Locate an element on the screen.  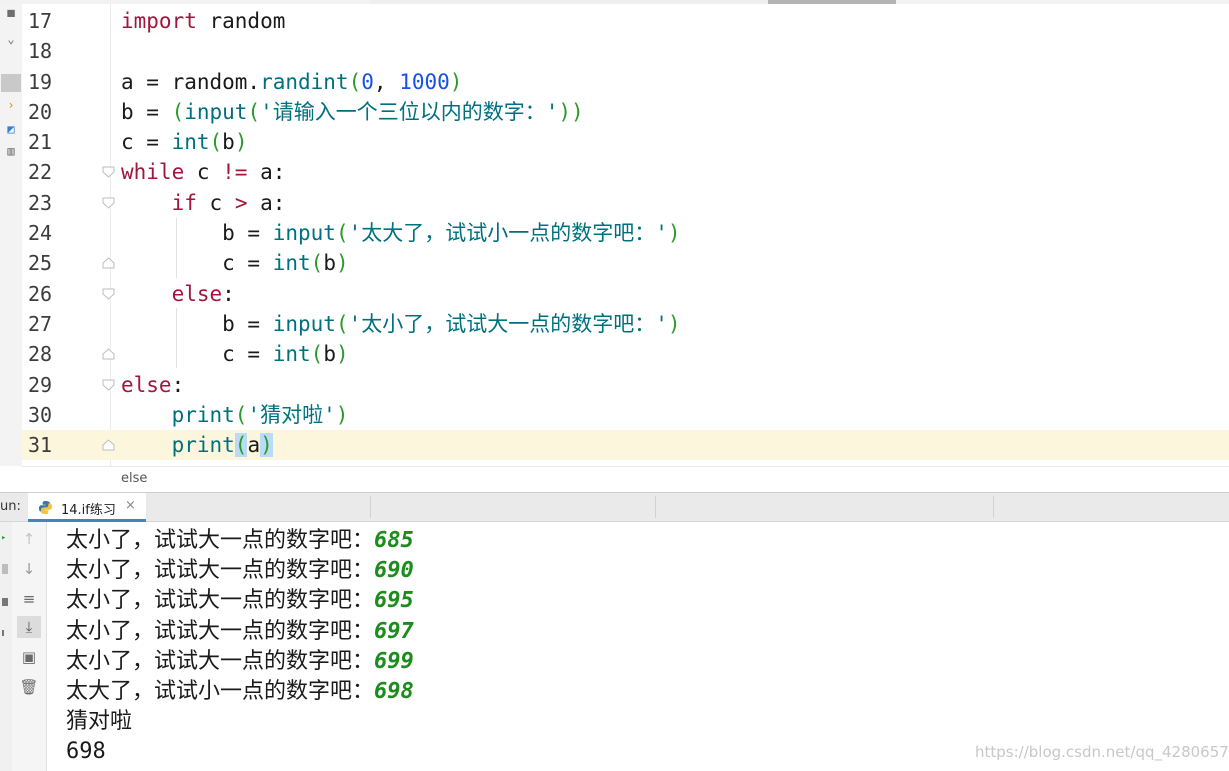
scroll-to-end-icon: ⤓ is located at coordinates (29, 627).